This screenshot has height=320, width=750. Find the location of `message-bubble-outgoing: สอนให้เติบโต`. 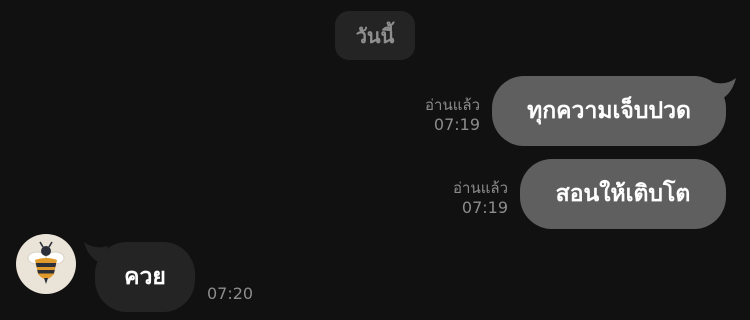

message-bubble-outgoing: สอนให้เติบโต is located at coordinates (623, 194).